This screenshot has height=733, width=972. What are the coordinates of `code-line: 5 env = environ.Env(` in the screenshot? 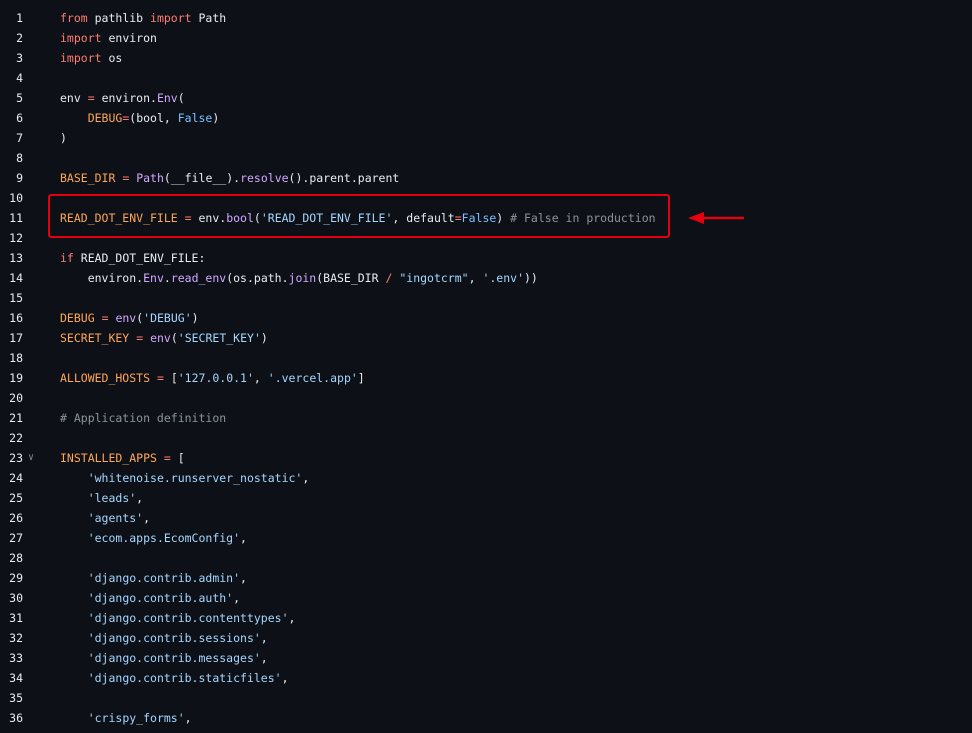 It's located at (486, 98).